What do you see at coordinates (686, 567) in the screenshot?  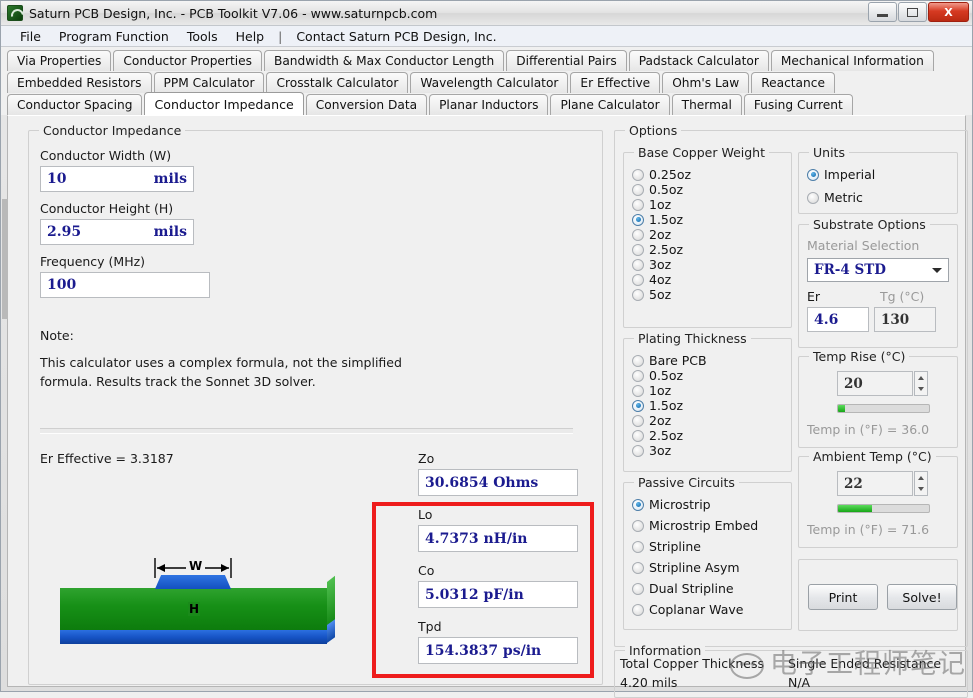 I see `radio-passive-stripline-asym: Stripline Asym` at bounding box center [686, 567].